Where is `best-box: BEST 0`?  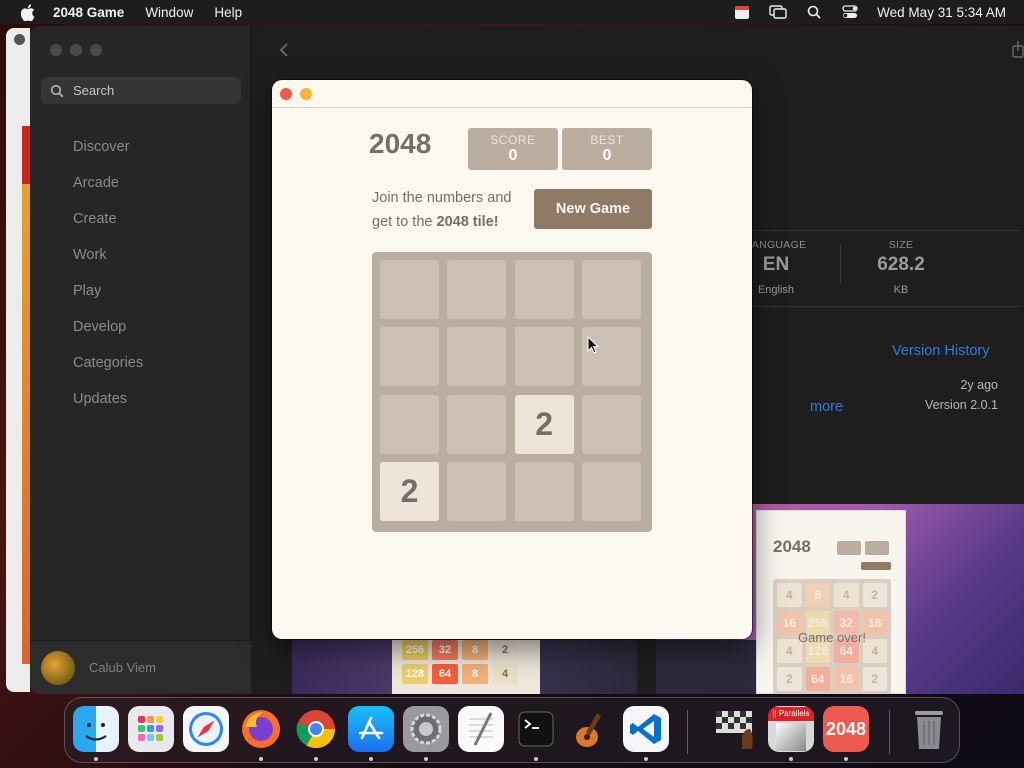 best-box: BEST 0 is located at coordinates (607, 149).